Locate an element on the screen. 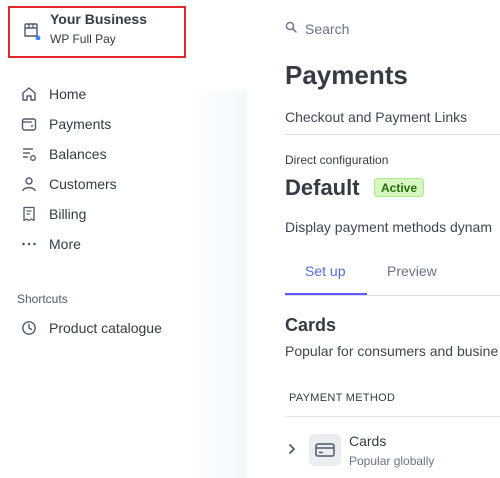 The height and width of the screenshot is (478, 500). config-label: Direct configuration is located at coordinates (337, 160).